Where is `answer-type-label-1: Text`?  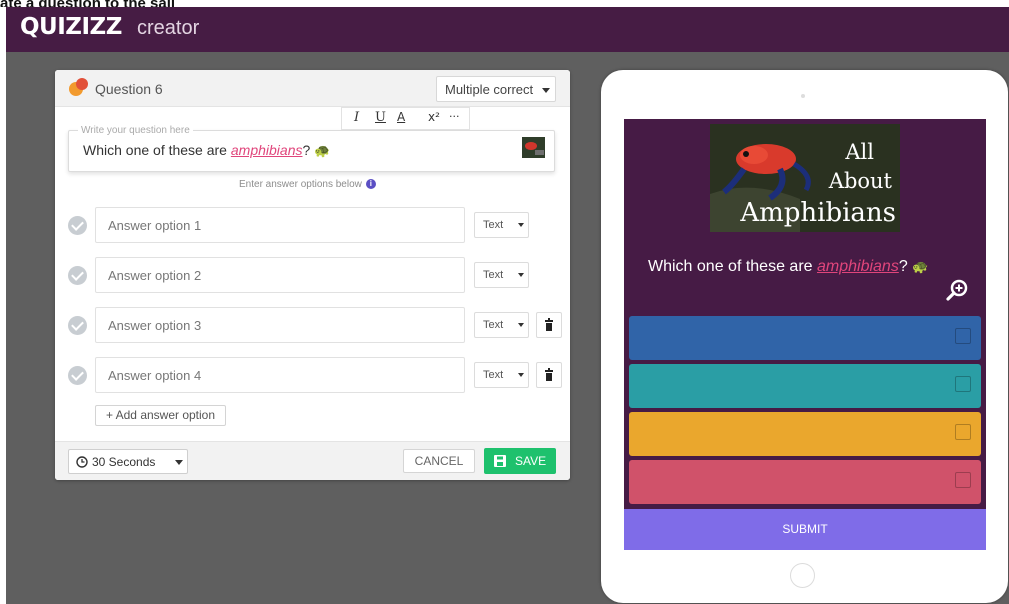
answer-type-label-1: Text is located at coordinates (493, 225).